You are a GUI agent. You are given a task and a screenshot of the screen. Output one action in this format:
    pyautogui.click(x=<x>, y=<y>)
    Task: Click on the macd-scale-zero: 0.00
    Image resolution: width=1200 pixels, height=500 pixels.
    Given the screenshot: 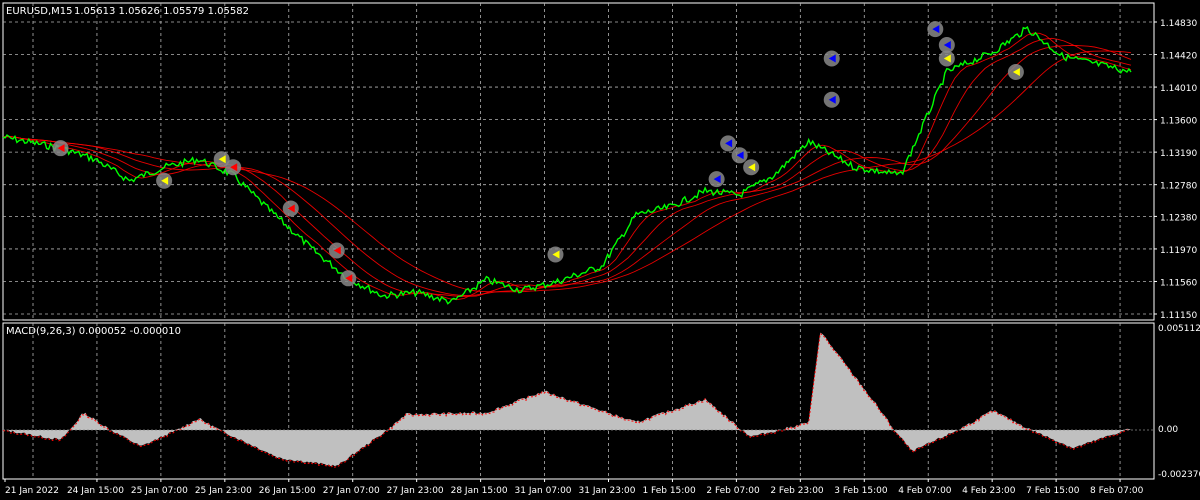 What is the action you would take?
    pyautogui.click(x=1168, y=430)
    